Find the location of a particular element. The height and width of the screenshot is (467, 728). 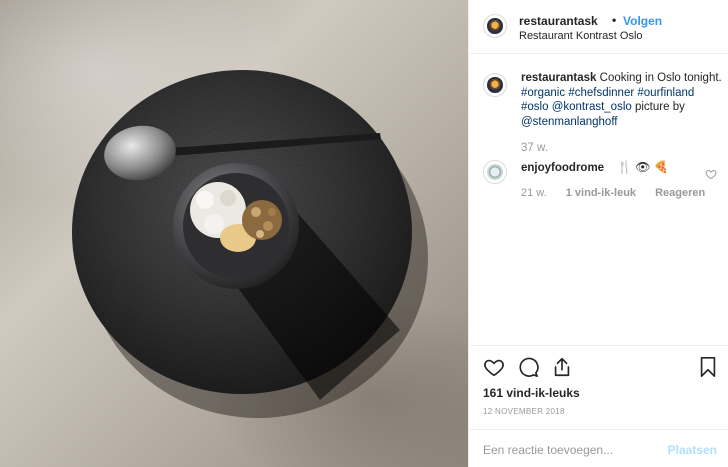

hashtag-ourfinland: #ourfinland is located at coordinates (665, 93).